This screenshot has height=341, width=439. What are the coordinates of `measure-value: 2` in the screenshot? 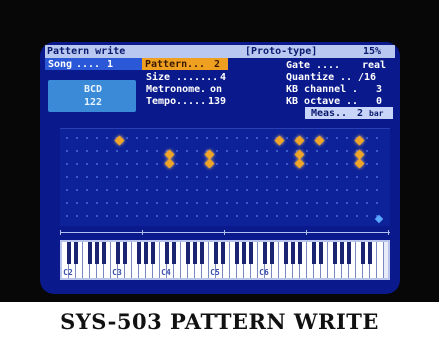 It's located at (360, 113).